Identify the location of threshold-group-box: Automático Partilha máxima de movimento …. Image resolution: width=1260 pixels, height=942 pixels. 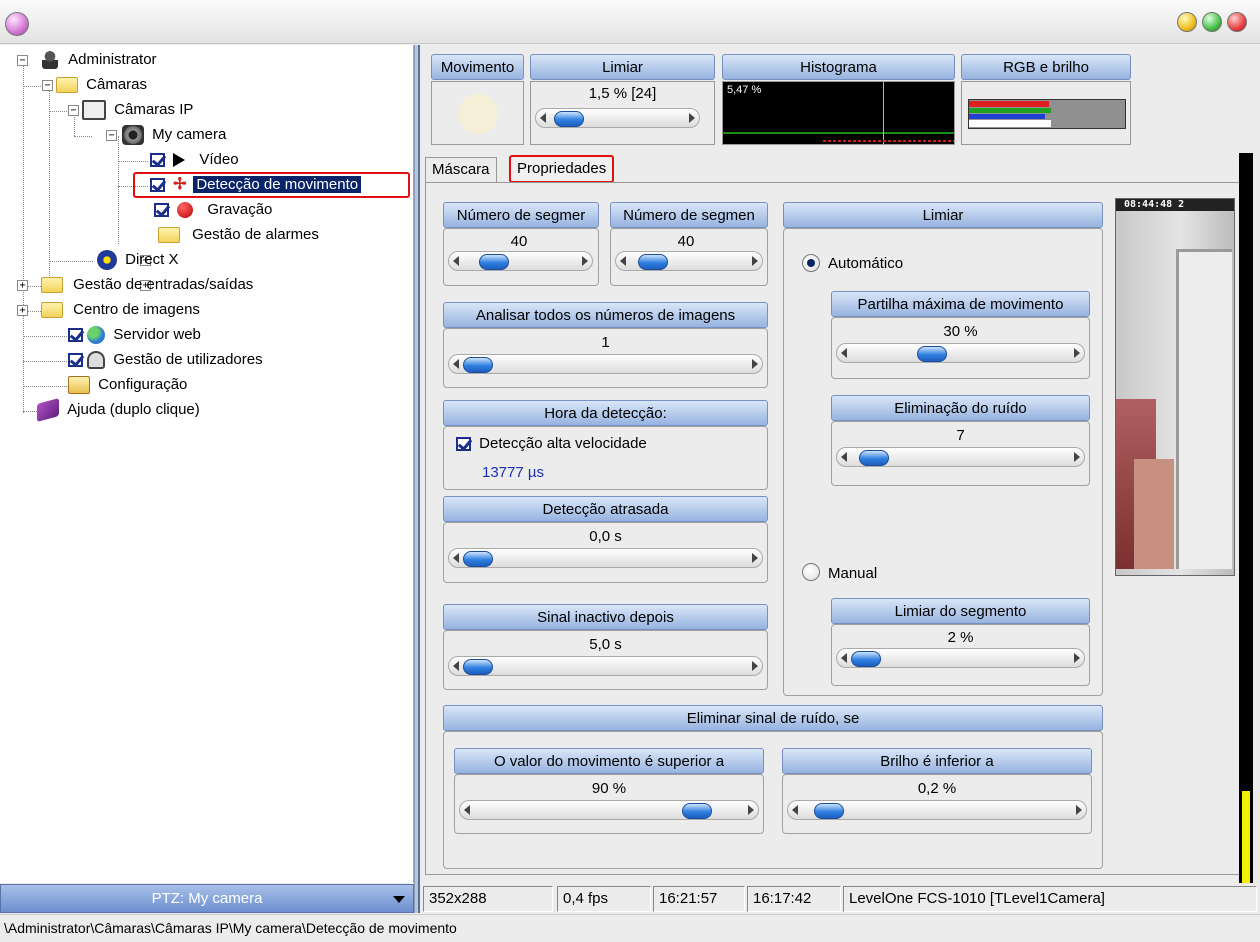
(943, 462).